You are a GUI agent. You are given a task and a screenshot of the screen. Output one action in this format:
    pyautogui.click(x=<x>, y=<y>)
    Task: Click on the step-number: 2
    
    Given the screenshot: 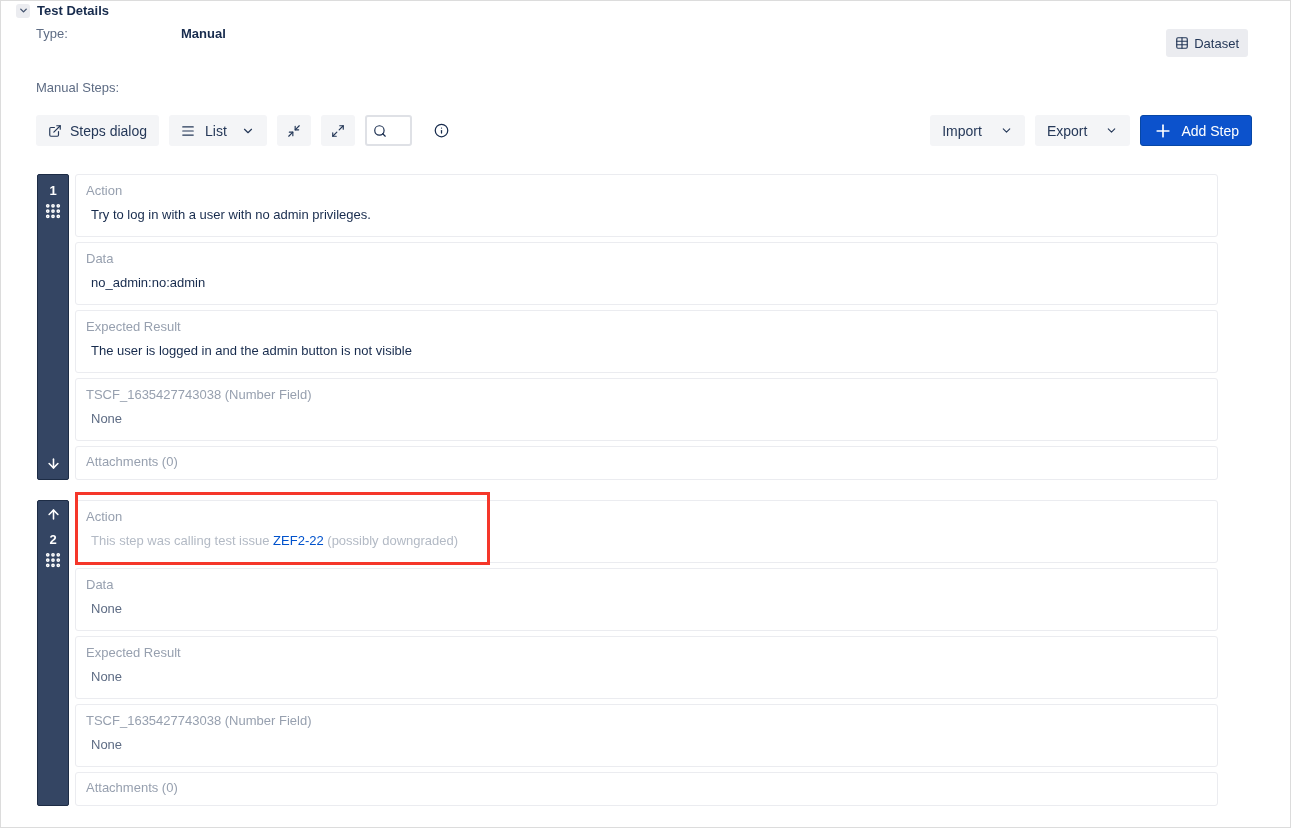 What is the action you would take?
    pyautogui.click(x=53, y=539)
    